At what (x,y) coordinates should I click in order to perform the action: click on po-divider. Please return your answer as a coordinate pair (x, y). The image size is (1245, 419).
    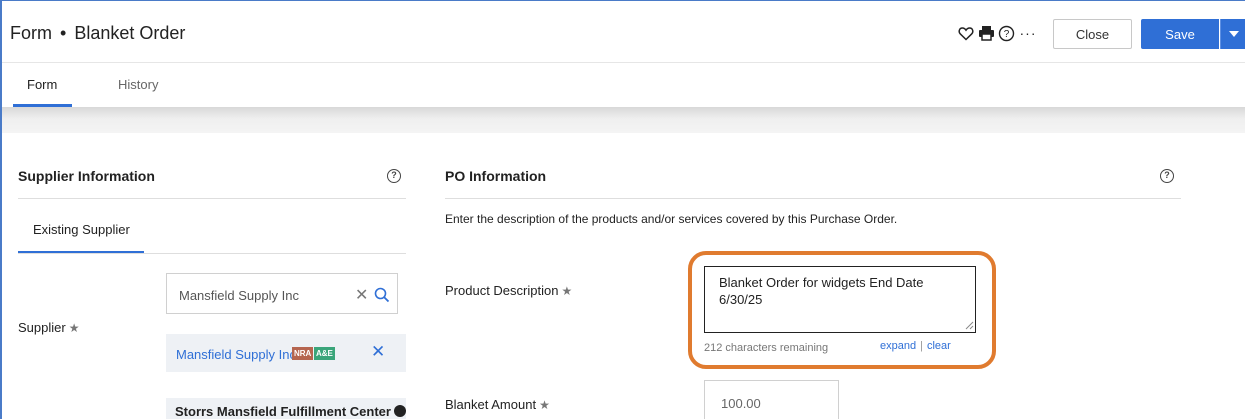
    Looking at the image, I should click on (813, 198).